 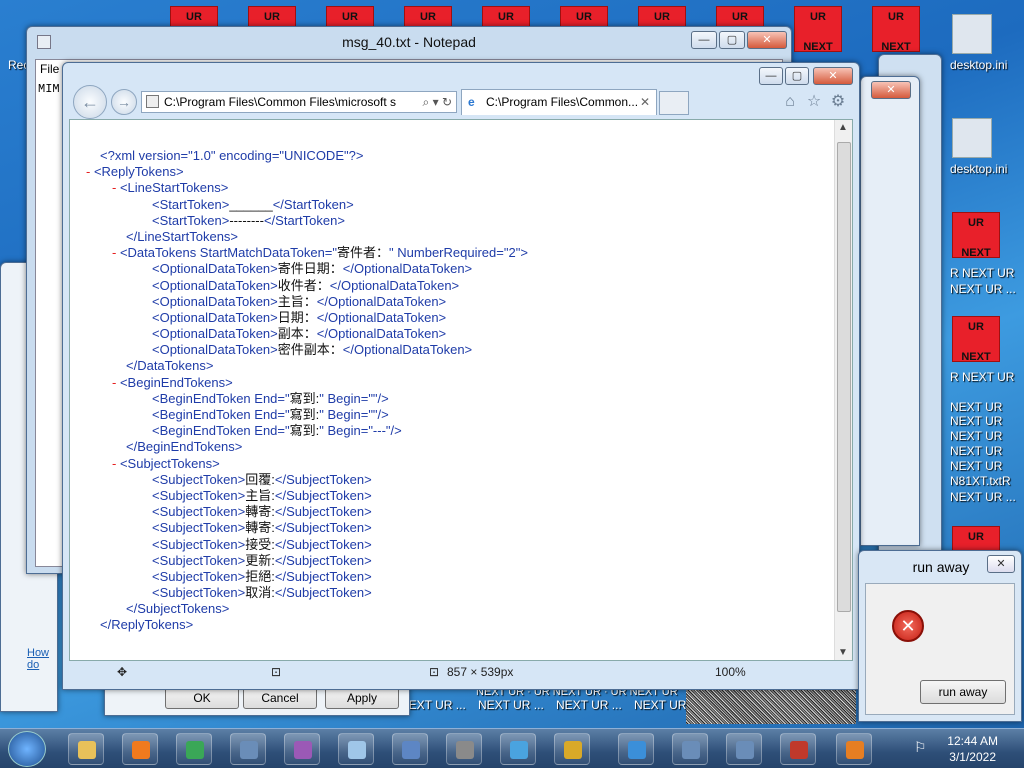 I want to click on wordpad-icon, so click(x=410, y=749).